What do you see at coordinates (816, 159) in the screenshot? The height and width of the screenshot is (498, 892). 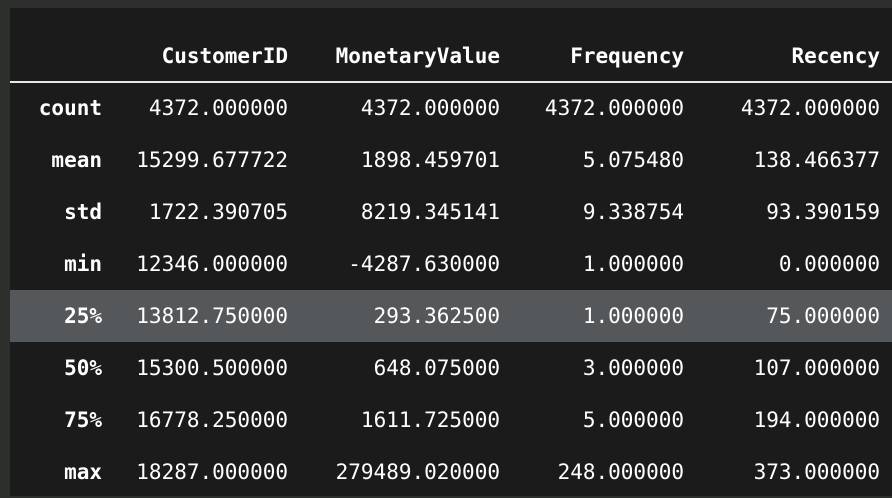 I see `cell-recency: 138.466377` at bounding box center [816, 159].